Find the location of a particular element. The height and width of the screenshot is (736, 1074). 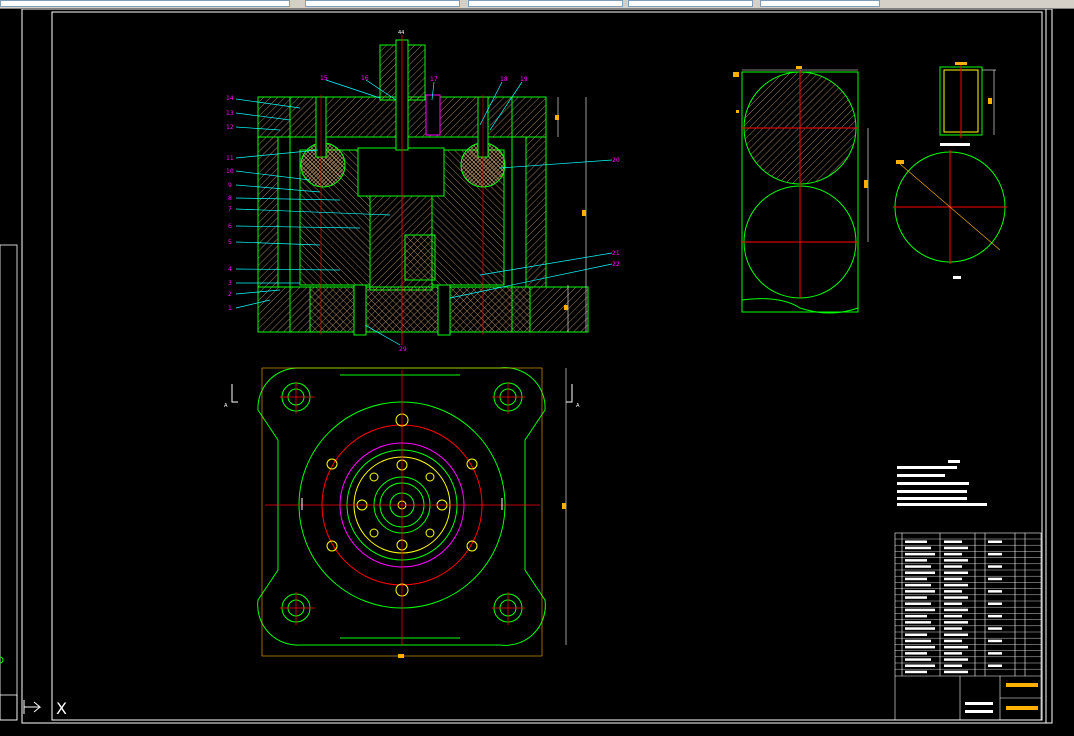

right-part-labels: 20 21 22 is located at coordinates (616, 212).